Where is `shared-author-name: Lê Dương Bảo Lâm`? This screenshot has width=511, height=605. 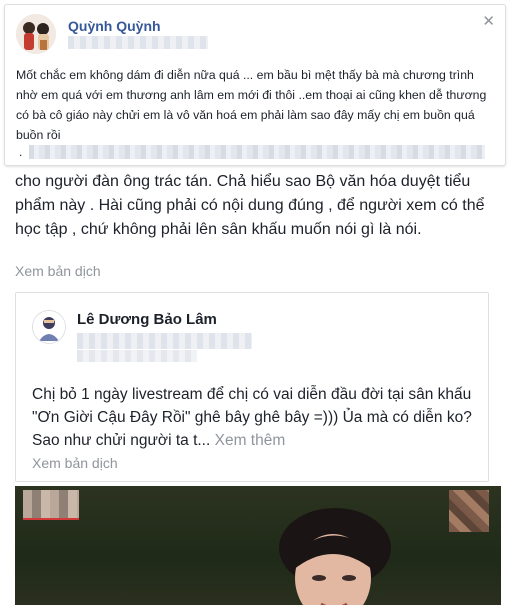 shared-author-name: Lê Dương Bảo Lâm is located at coordinates (147, 319).